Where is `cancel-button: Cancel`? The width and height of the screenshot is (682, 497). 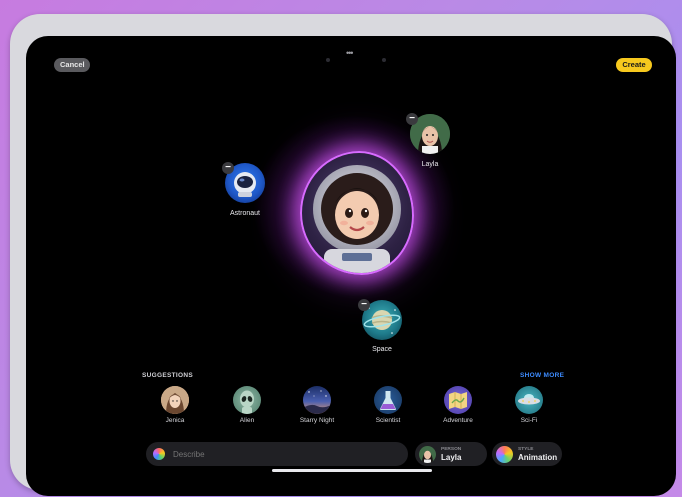
cancel-button: Cancel is located at coordinates (72, 65).